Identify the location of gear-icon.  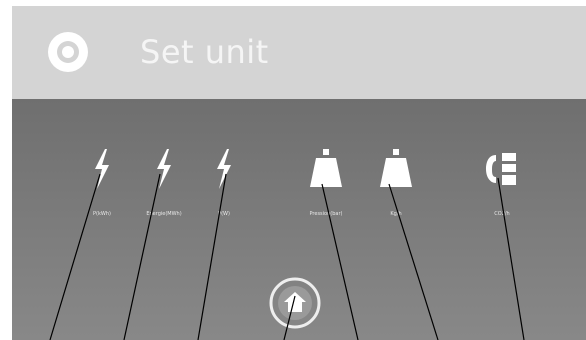
(68, 52).